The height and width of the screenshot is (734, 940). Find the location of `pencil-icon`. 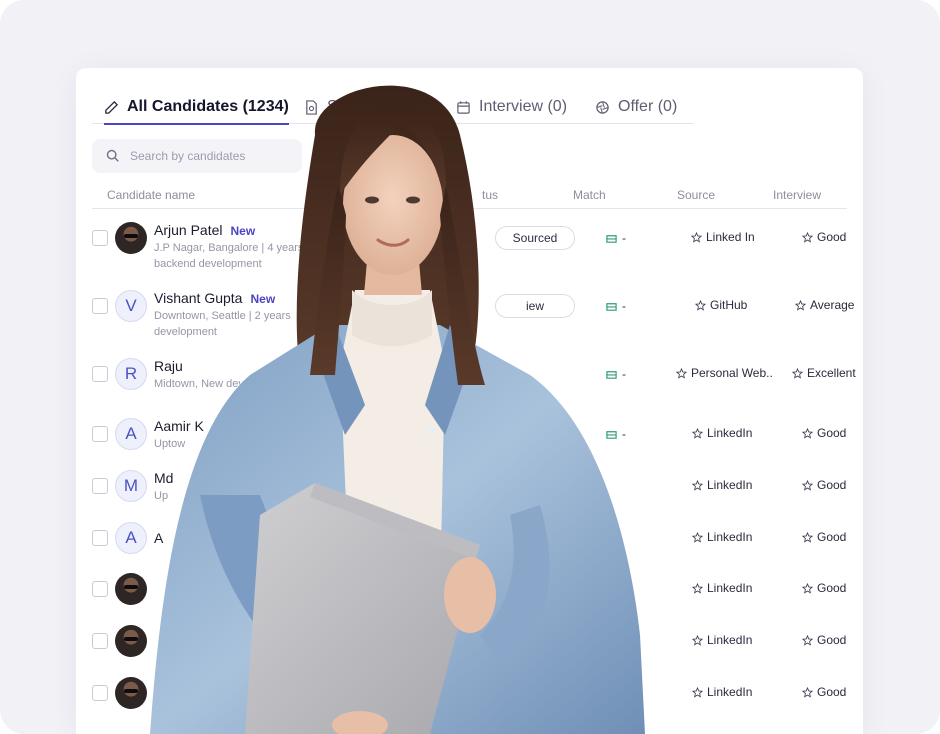

pencil-icon is located at coordinates (112, 107).